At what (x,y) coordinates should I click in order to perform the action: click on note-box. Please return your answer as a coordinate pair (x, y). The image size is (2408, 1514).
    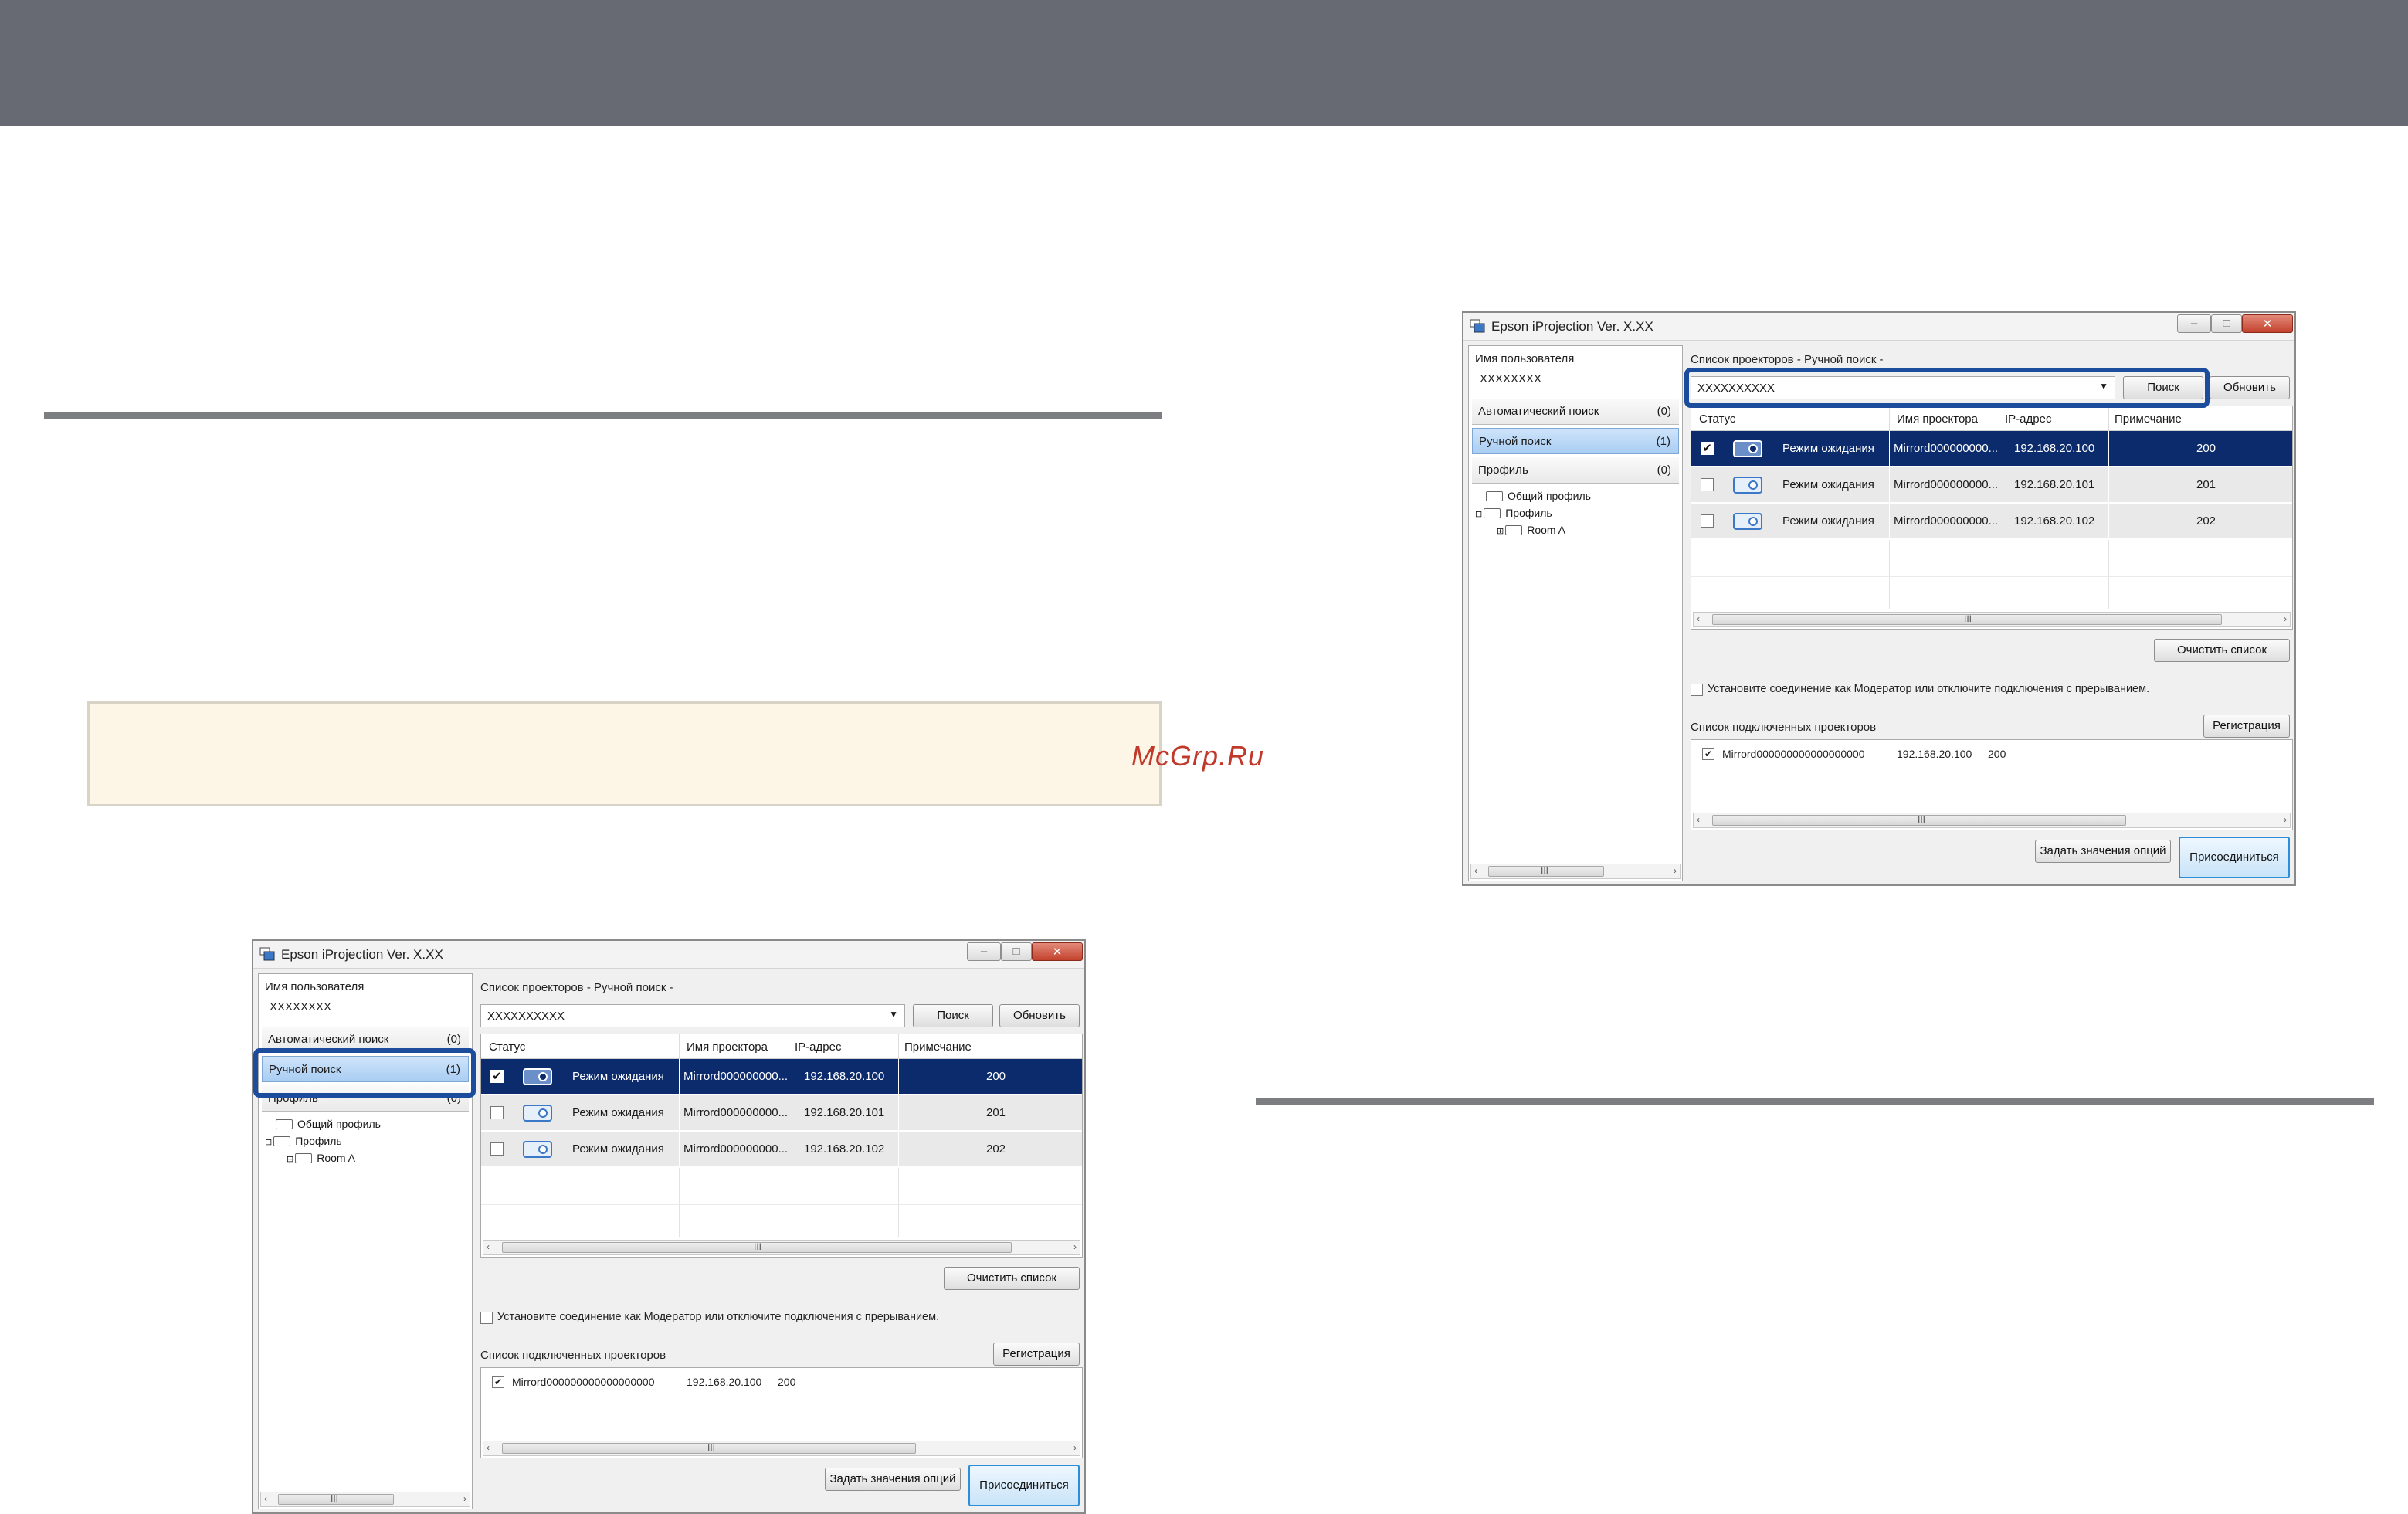
    Looking at the image, I should click on (624, 753).